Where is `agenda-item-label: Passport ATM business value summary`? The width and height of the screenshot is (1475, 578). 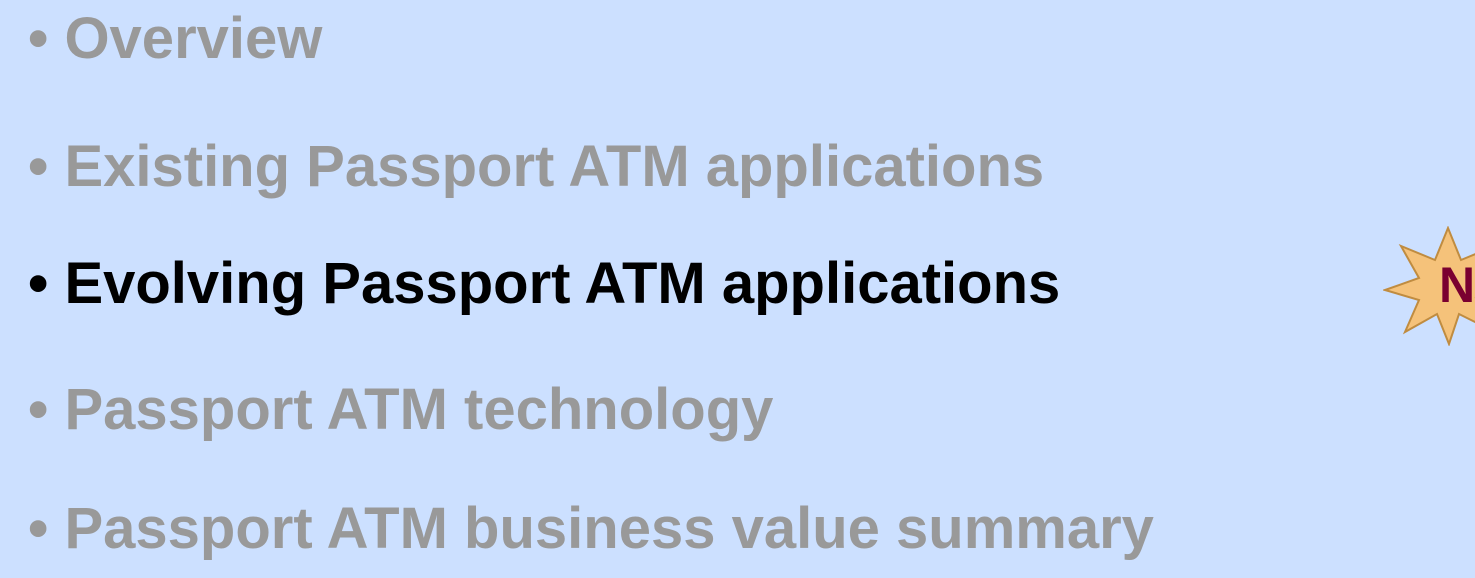
agenda-item-label: Passport ATM business value summary is located at coordinates (609, 528).